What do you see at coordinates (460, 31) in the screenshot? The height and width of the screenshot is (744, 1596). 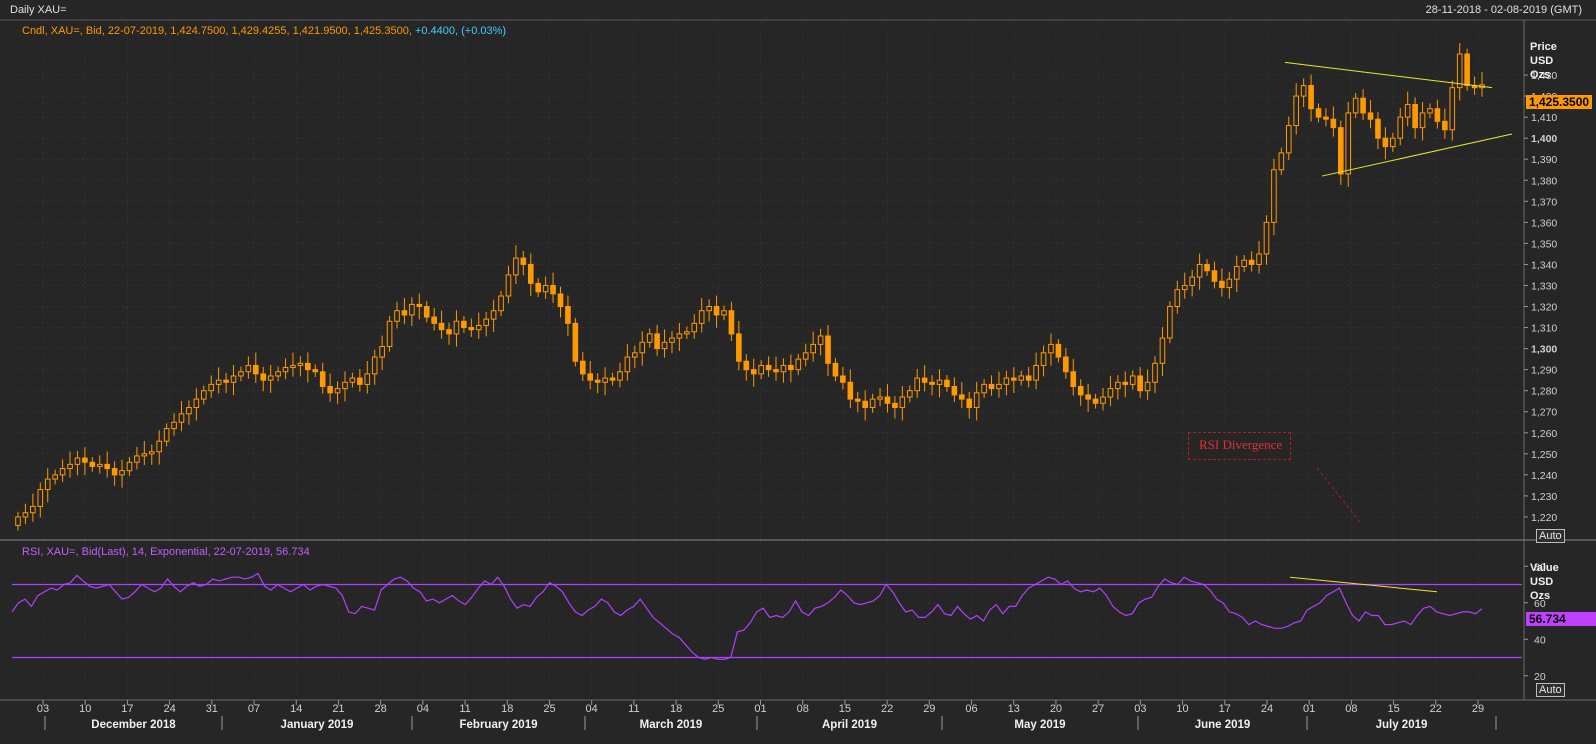 I see `price-legend-change: +0.4400, (+0.03%)` at bounding box center [460, 31].